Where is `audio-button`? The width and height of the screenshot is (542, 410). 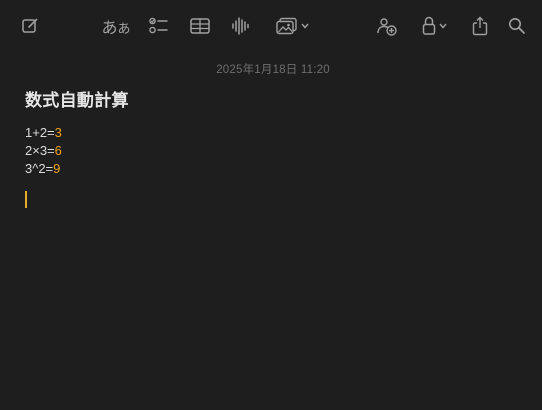
audio-button is located at coordinates (240, 26).